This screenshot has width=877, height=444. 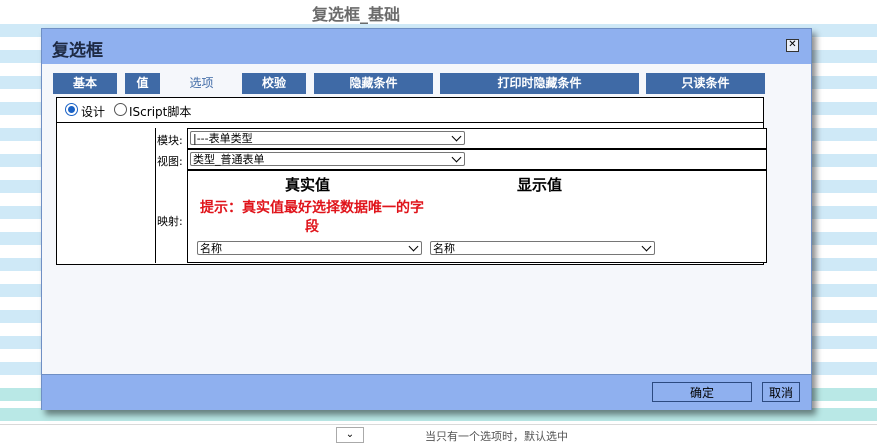 What do you see at coordinates (373, 83) in the screenshot?
I see `tab-hide-condition: 隐藏条件` at bounding box center [373, 83].